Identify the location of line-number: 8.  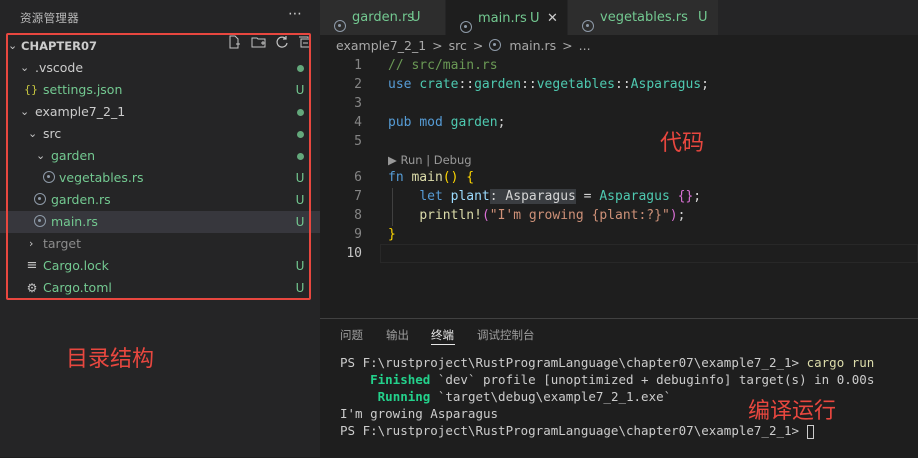
(358, 215).